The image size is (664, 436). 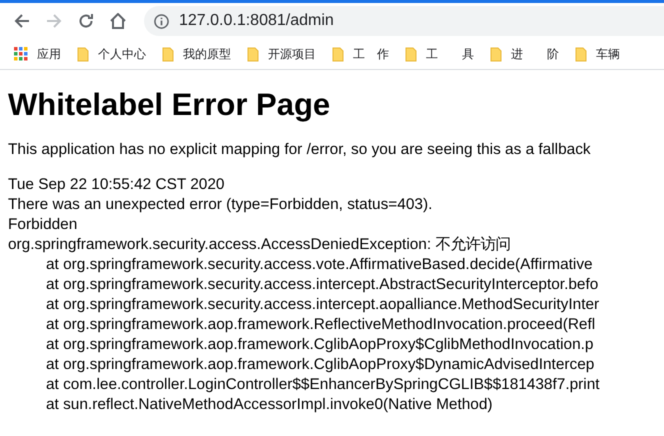 What do you see at coordinates (54, 21) in the screenshot?
I see `forward-arrow-icon` at bounding box center [54, 21].